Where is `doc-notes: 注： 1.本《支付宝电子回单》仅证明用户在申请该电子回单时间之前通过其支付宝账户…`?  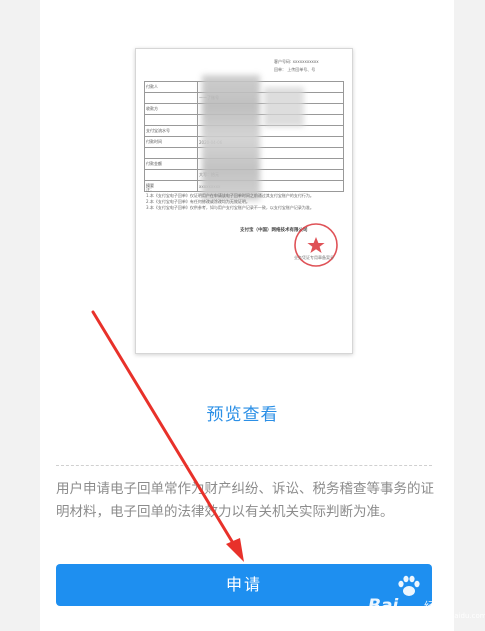
doc-notes: 注： 1.本《支付宝电子回单》仅证明用户在申请该电子回单时间之前通过其支付宝账户… is located at coordinates (241, 199).